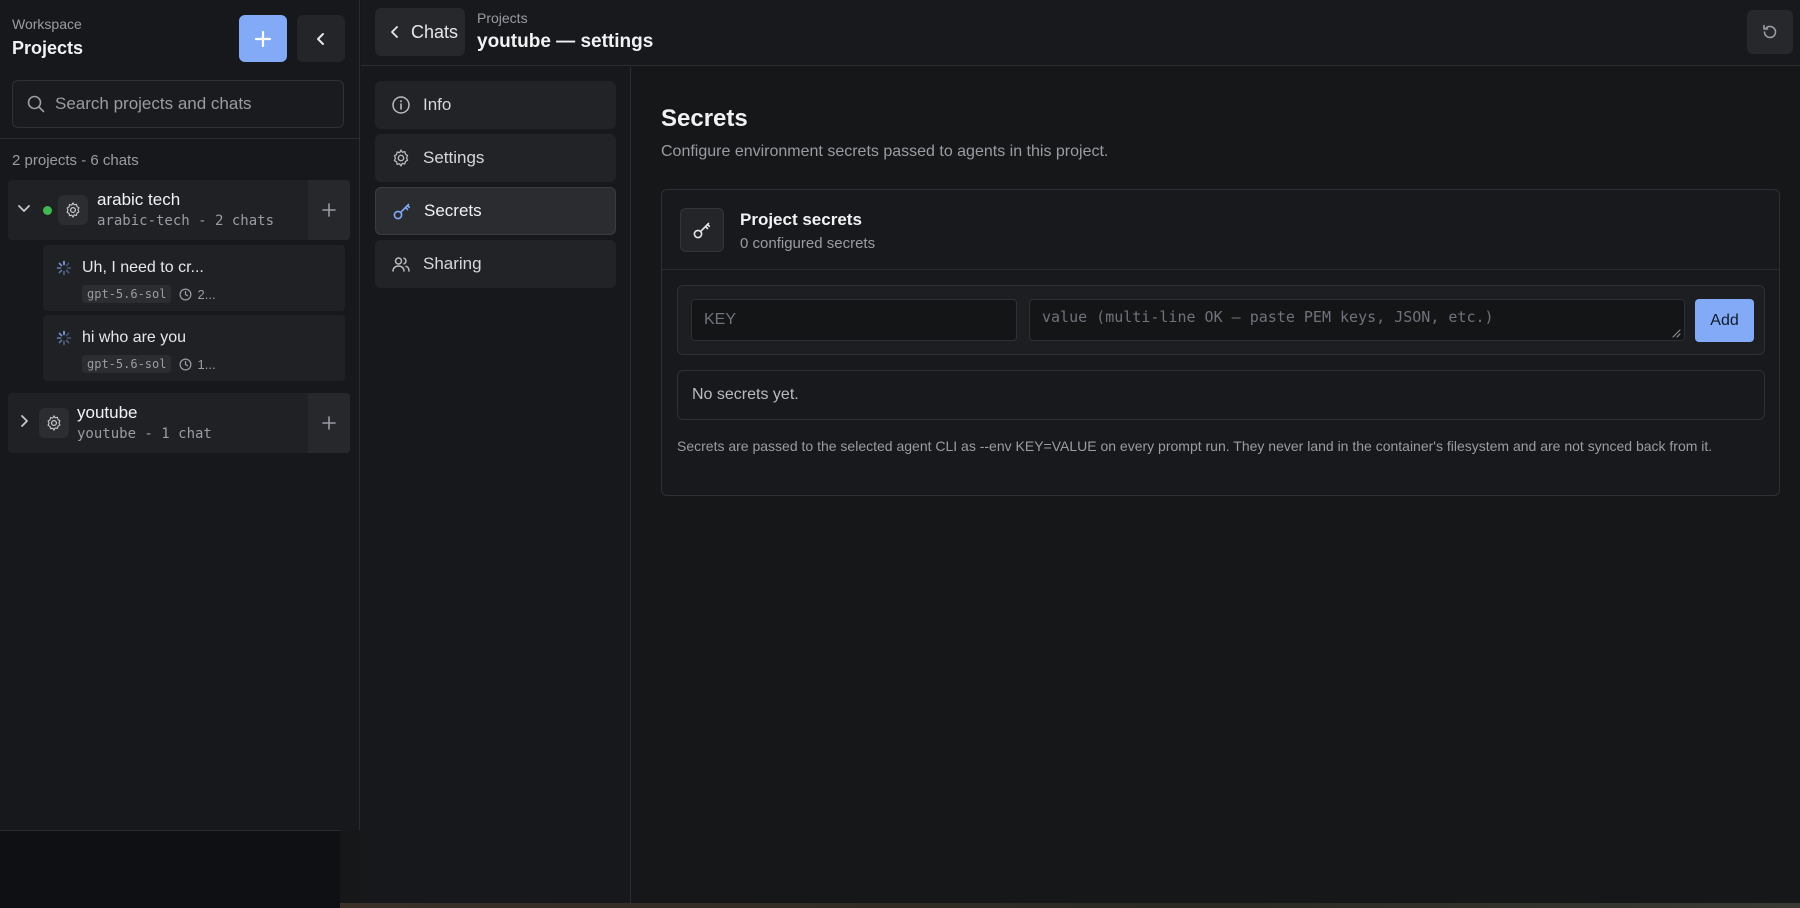  What do you see at coordinates (107, 412) in the screenshot?
I see `project-name: youtube` at bounding box center [107, 412].